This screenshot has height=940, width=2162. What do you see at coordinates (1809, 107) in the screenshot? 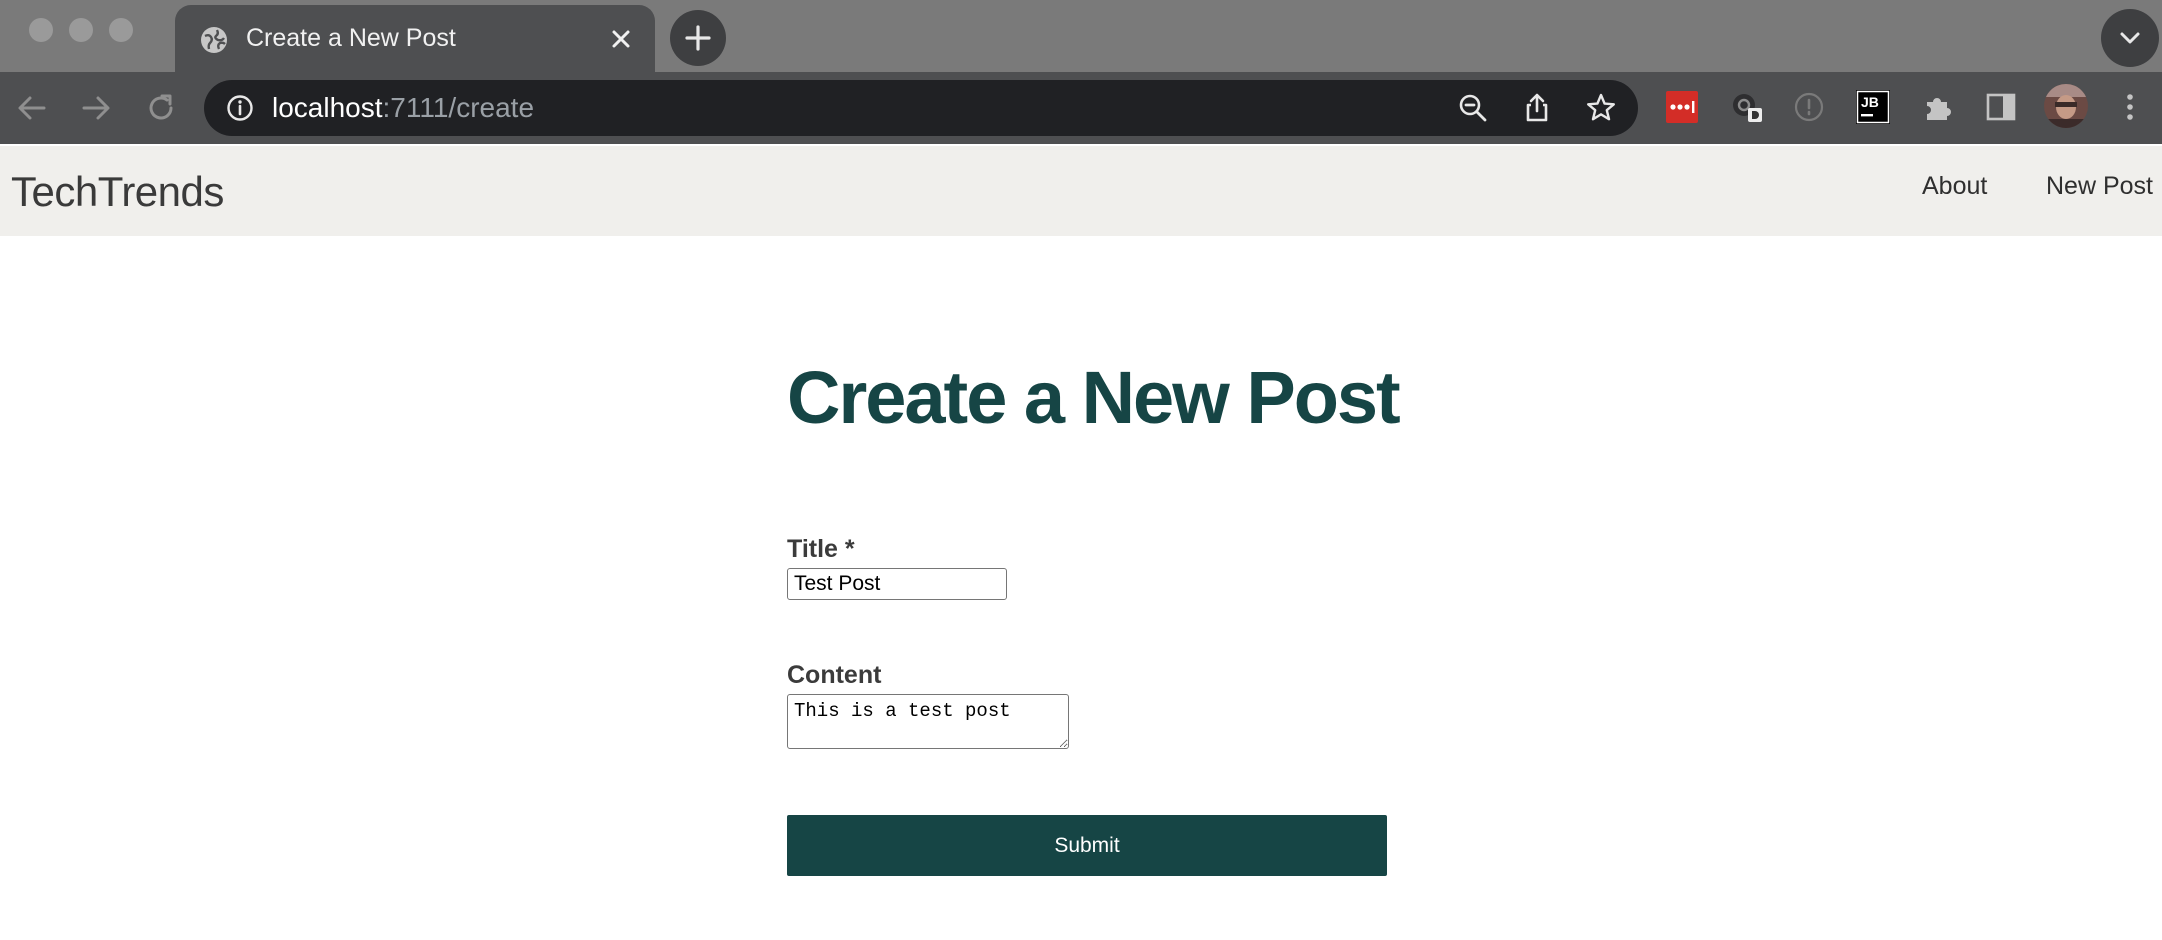
I see `history-extension-icon` at bounding box center [1809, 107].